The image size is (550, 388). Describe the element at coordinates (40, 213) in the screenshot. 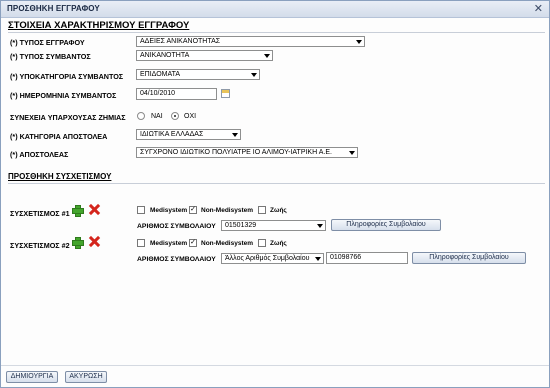

I see `link-1-label: ΣΥΣΧΕΤΙΣΜΟΣ #1` at that location.